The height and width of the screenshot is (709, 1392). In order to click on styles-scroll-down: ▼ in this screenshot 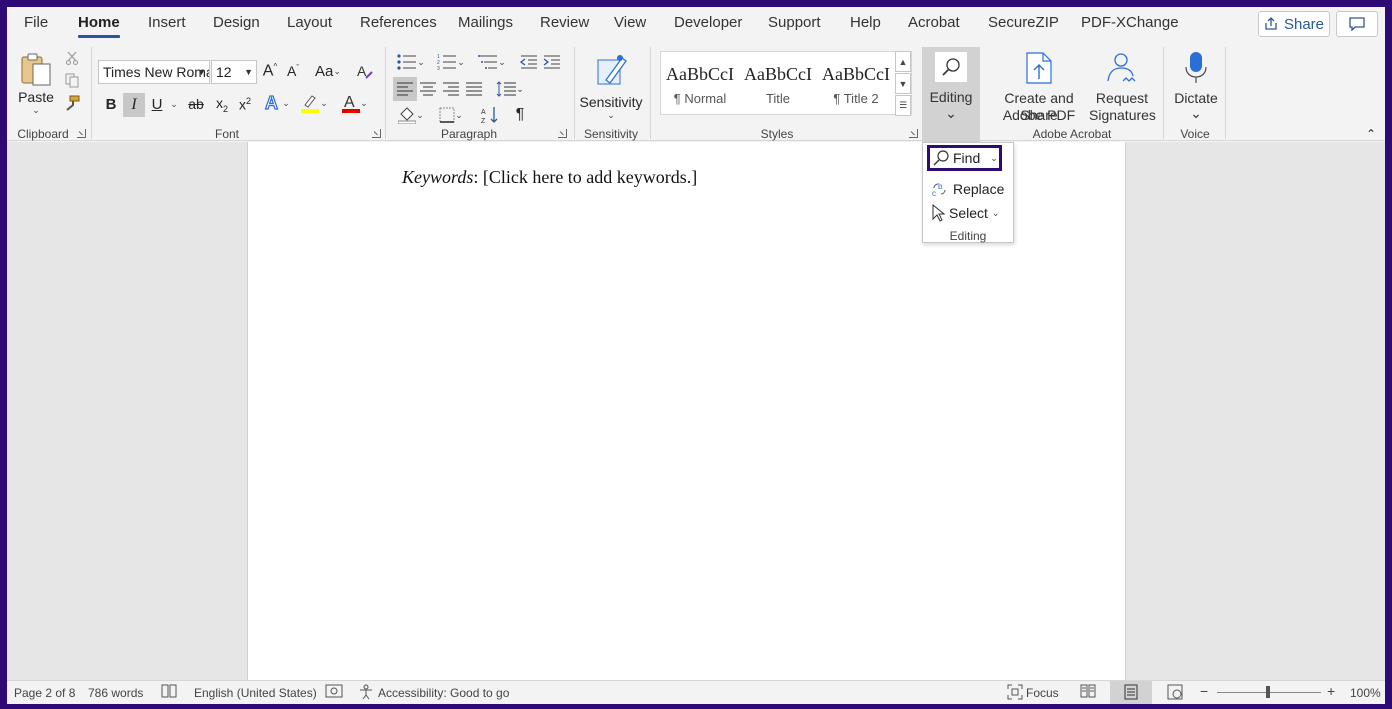, I will do `click(903, 83)`.